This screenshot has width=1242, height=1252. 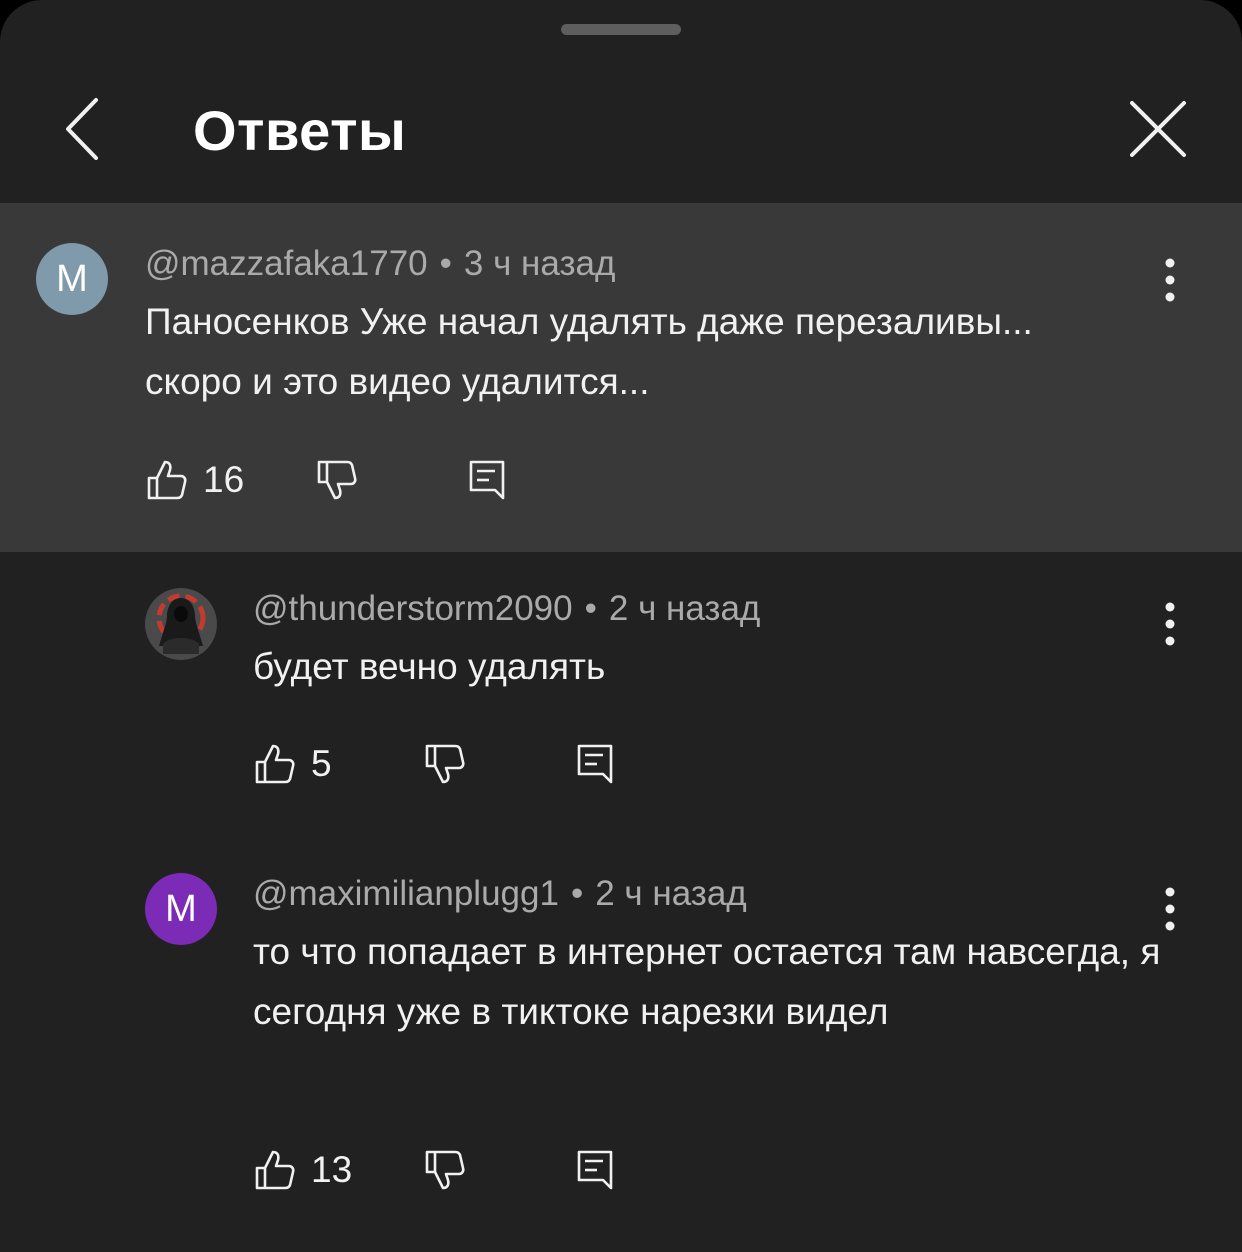 I want to click on like-count: 16, so click(x=224, y=479).